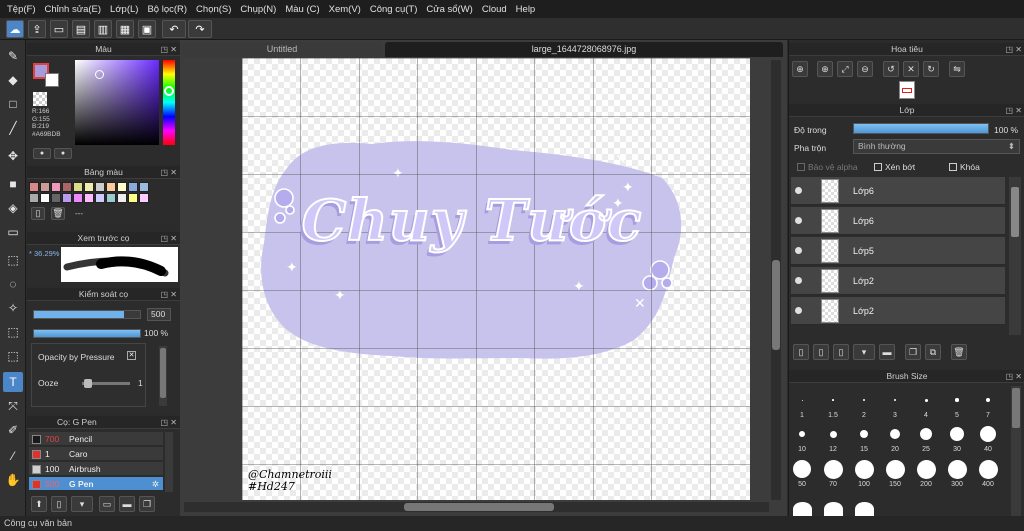  Describe the element at coordinates (845, 69) in the screenshot. I see `fit-icon: ⤢` at that location.